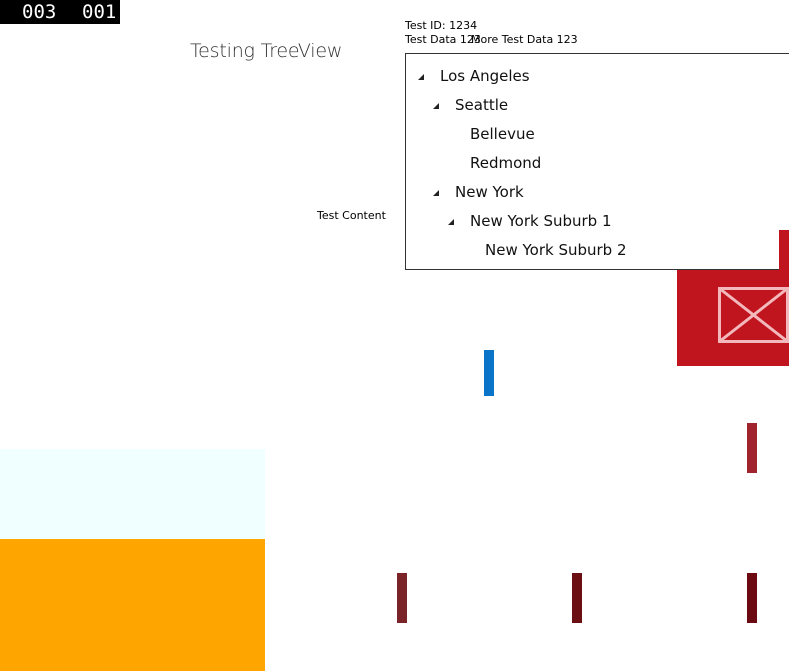  I want to click on more-test-data-label: More Test Data 123, so click(524, 39).